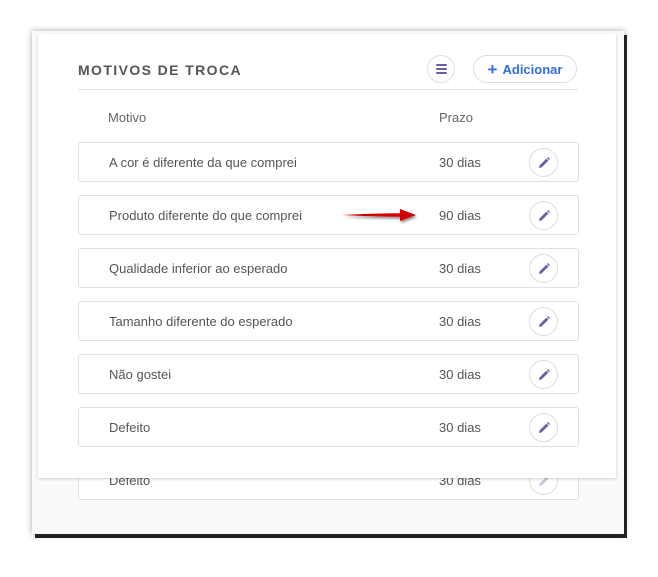  I want to click on table-row: Produto diferente do que comprei 90 dias, so click(328, 215).